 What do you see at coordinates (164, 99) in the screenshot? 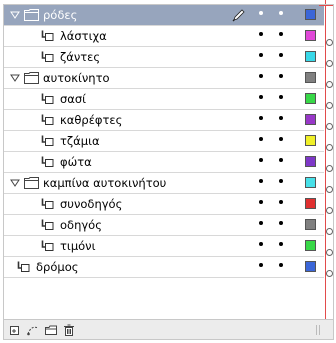
I see `layer-row: σασί` at bounding box center [164, 99].